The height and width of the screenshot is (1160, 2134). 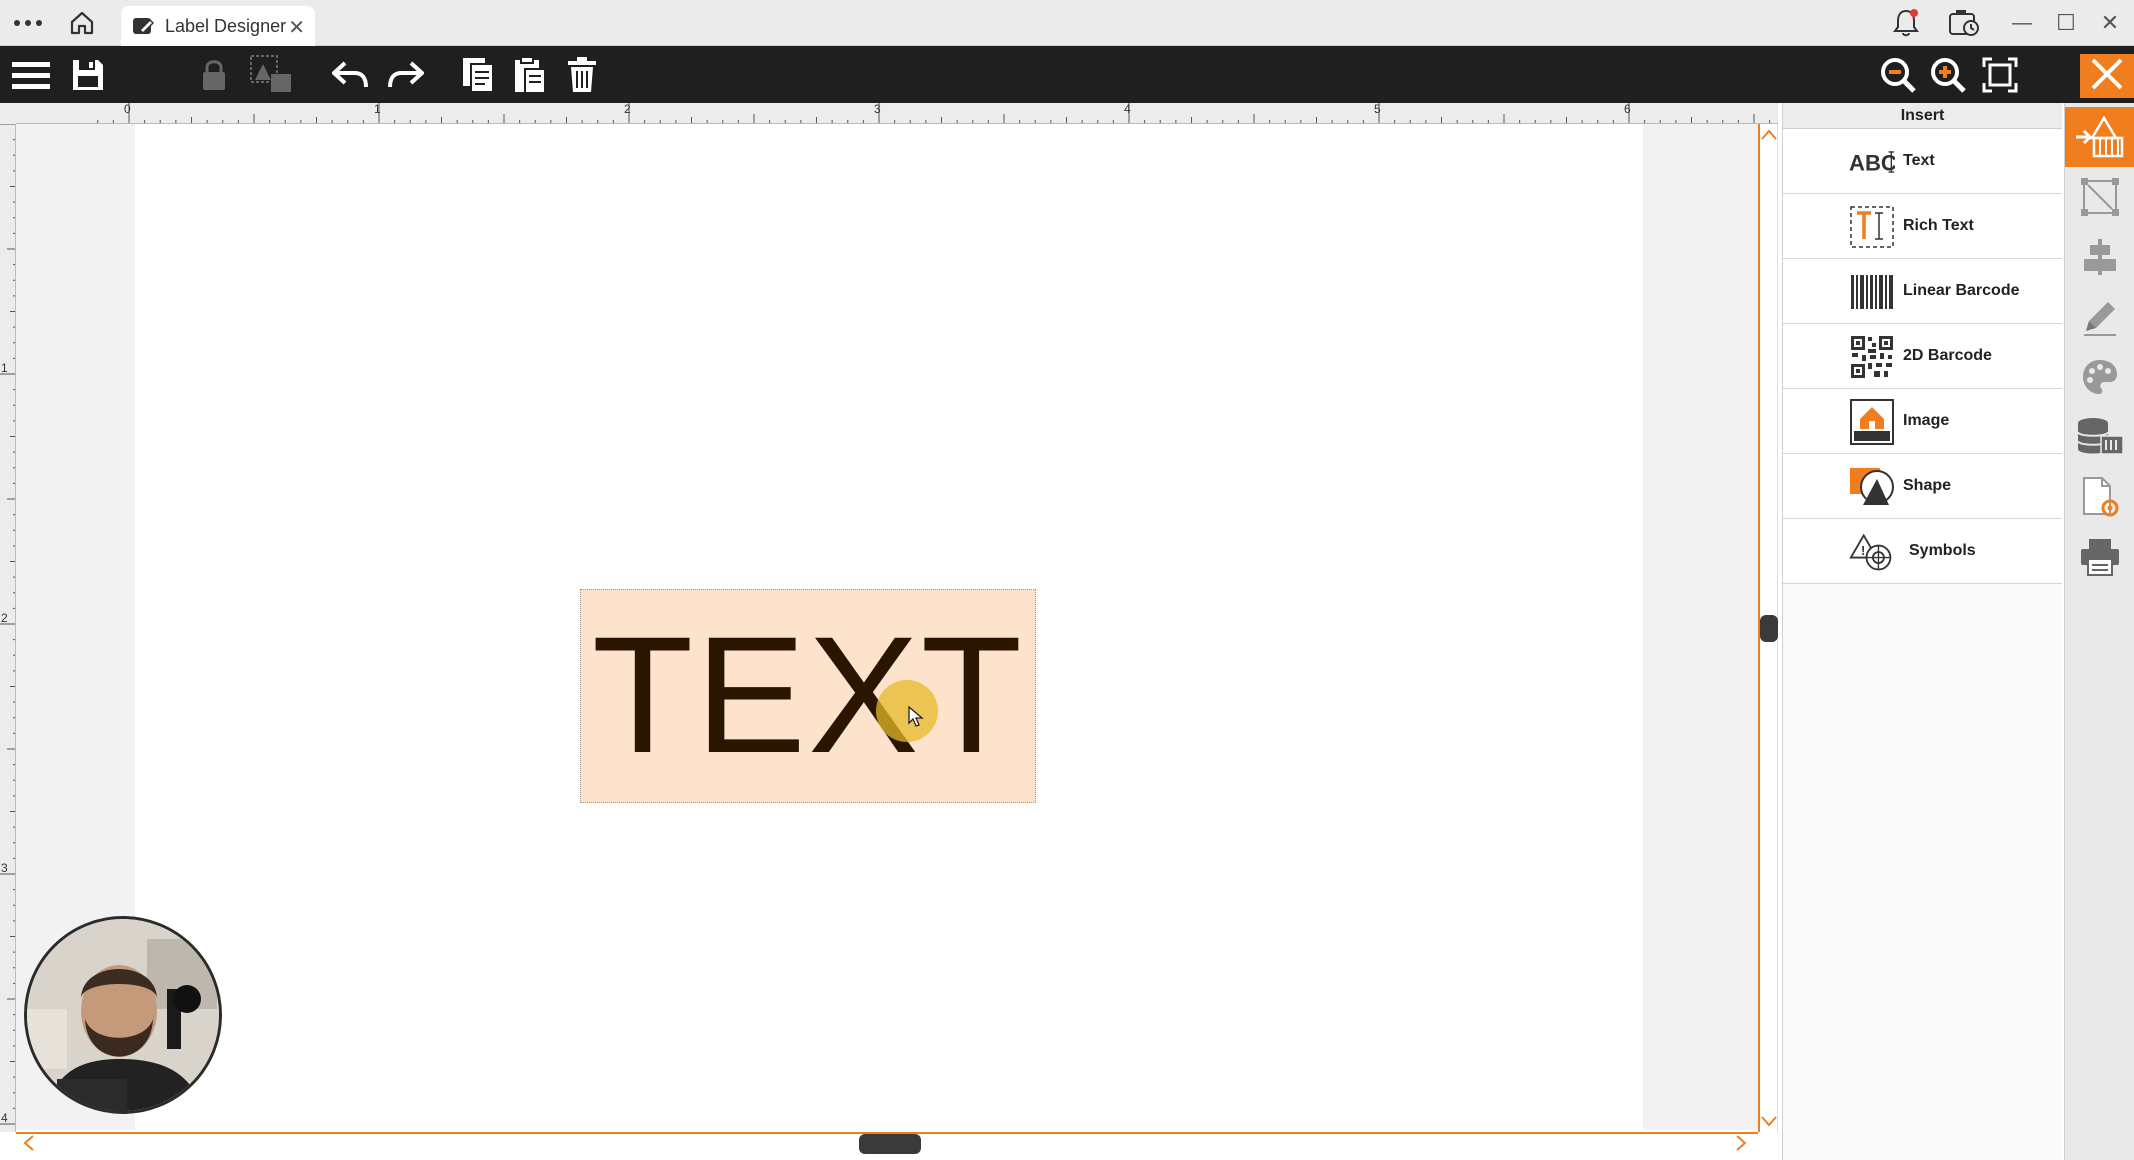 I want to click on tab-close-icon: ✕, so click(x=296, y=27).